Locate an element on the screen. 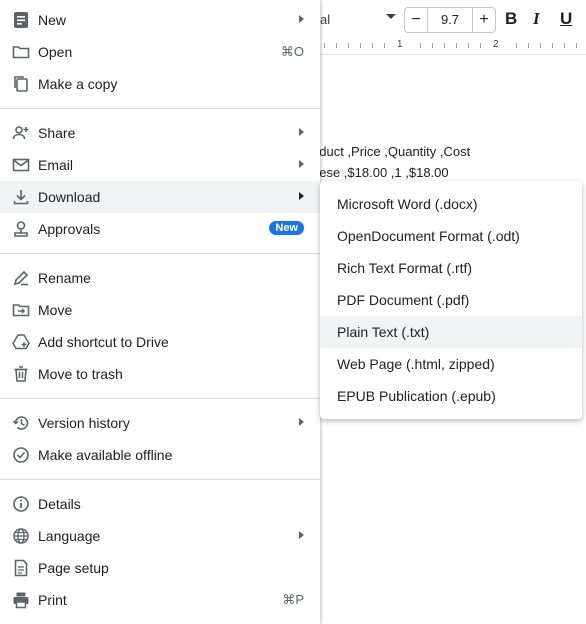 The height and width of the screenshot is (624, 586). menu-item-new: New is located at coordinates (160, 20).